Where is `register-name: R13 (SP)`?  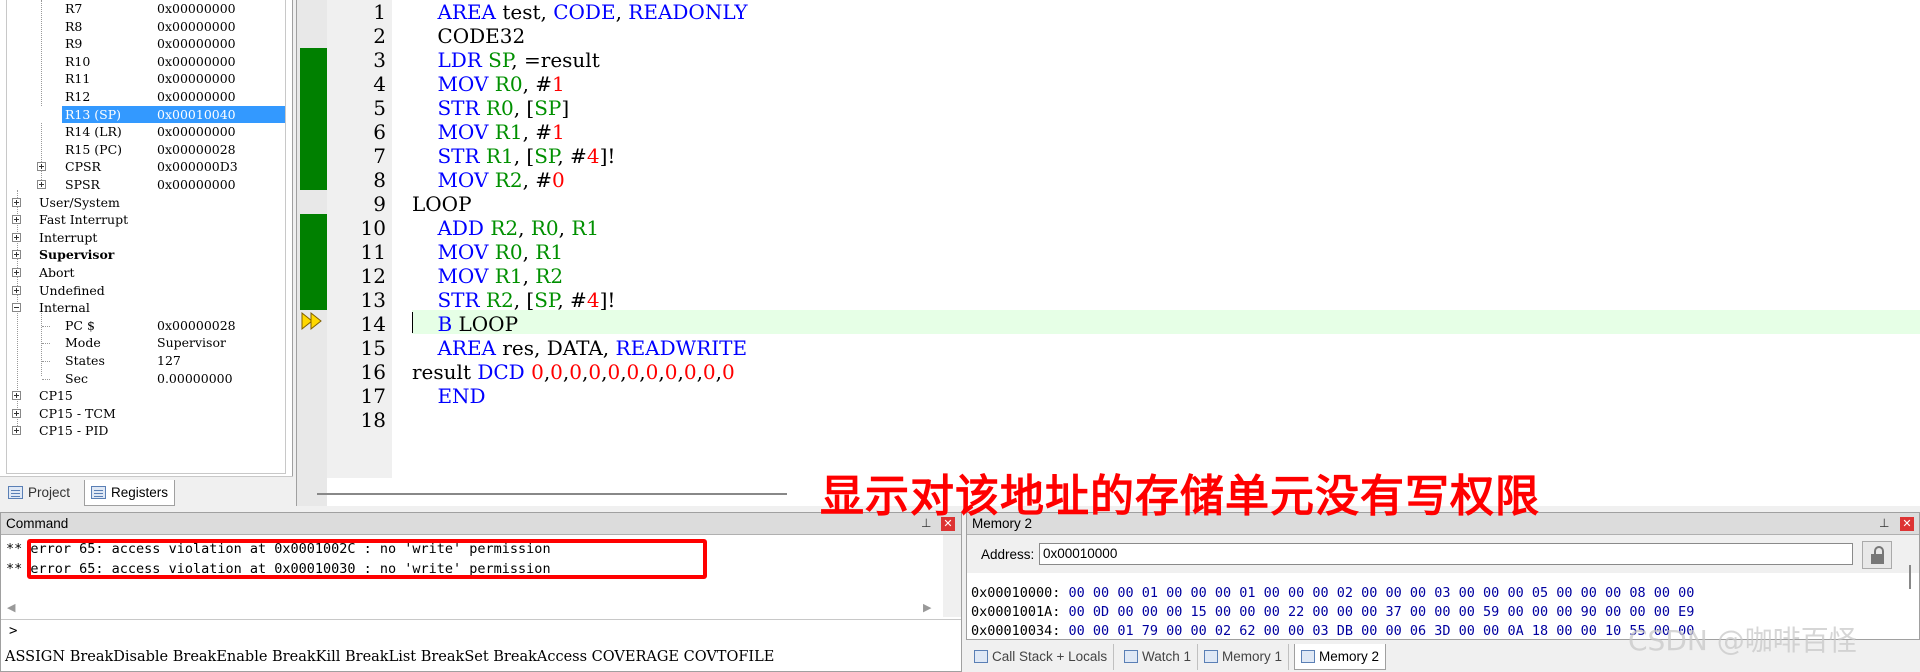 register-name: R13 (SP) is located at coordinates (93, 114).